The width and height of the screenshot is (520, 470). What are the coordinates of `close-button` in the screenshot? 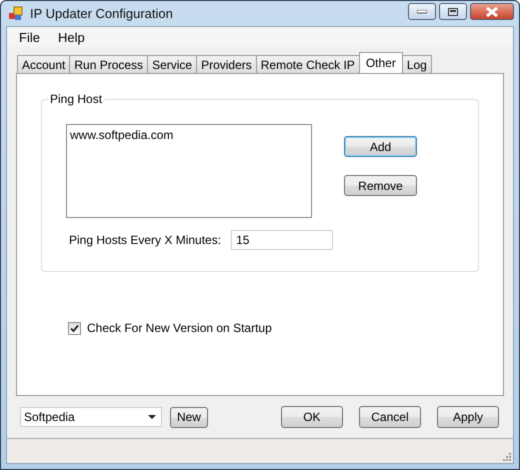 It's located at (492, 11).